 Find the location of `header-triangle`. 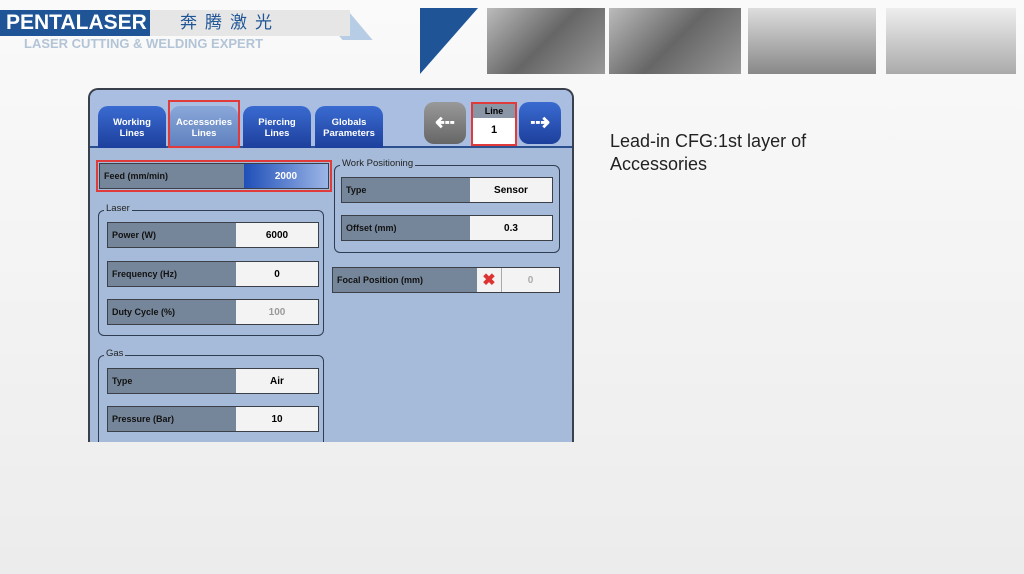

header-triangle is located at coordinates (449, 41).